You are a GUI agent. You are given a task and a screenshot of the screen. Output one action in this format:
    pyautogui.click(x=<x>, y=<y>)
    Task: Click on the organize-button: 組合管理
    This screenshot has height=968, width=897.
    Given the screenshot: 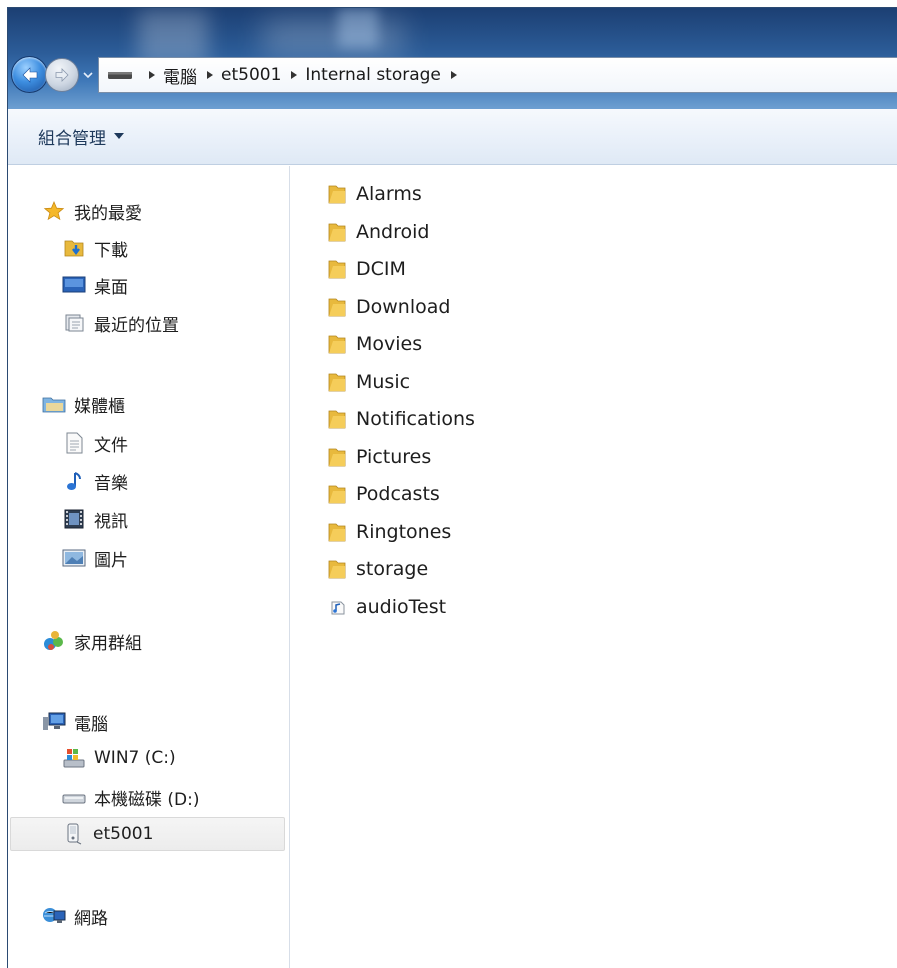 What is the action you would take?
    pyautogui.click(x=81, y=136)
    